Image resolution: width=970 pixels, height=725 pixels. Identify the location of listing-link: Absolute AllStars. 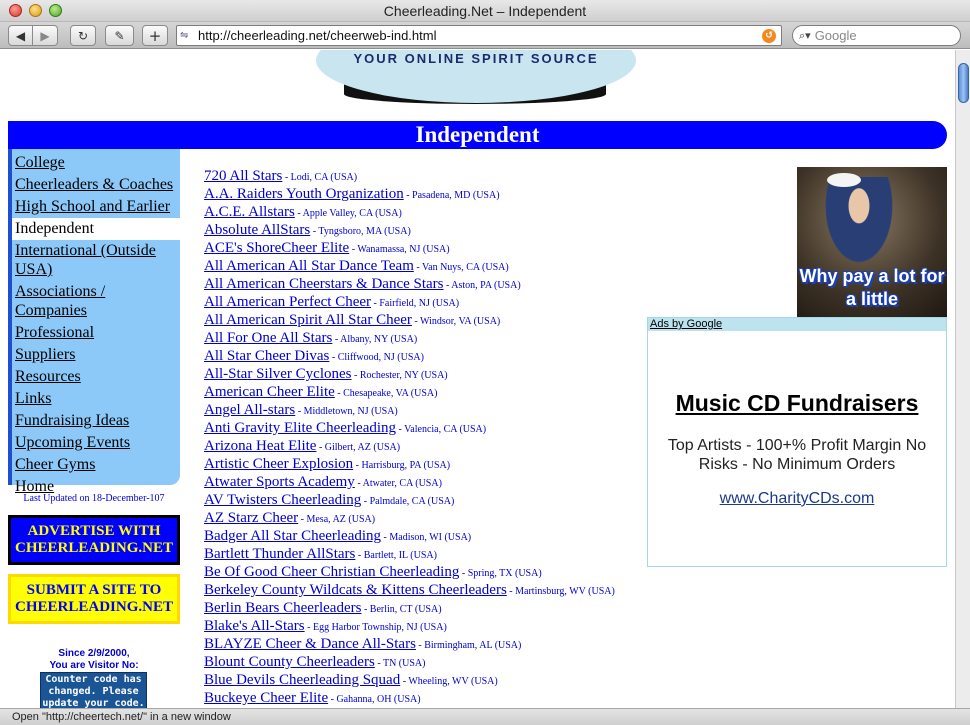
(257, 230).